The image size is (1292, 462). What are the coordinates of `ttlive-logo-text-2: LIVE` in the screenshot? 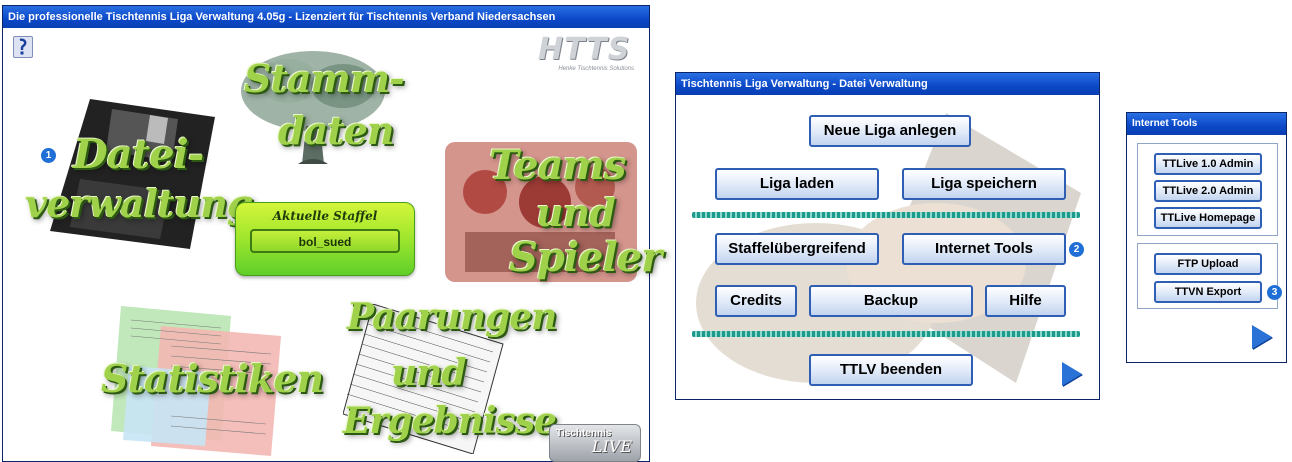 It's located at (611, 446).